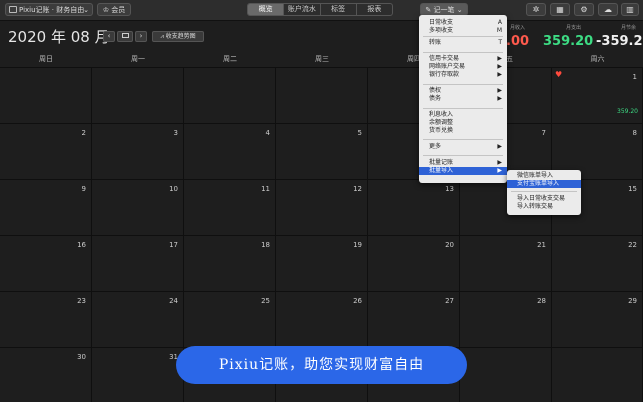 The image size is (643, 402). What do you see at coordinates (322, 319) in the screenshot?
I see `day-cell: 26` at bounding box center [322, 319].